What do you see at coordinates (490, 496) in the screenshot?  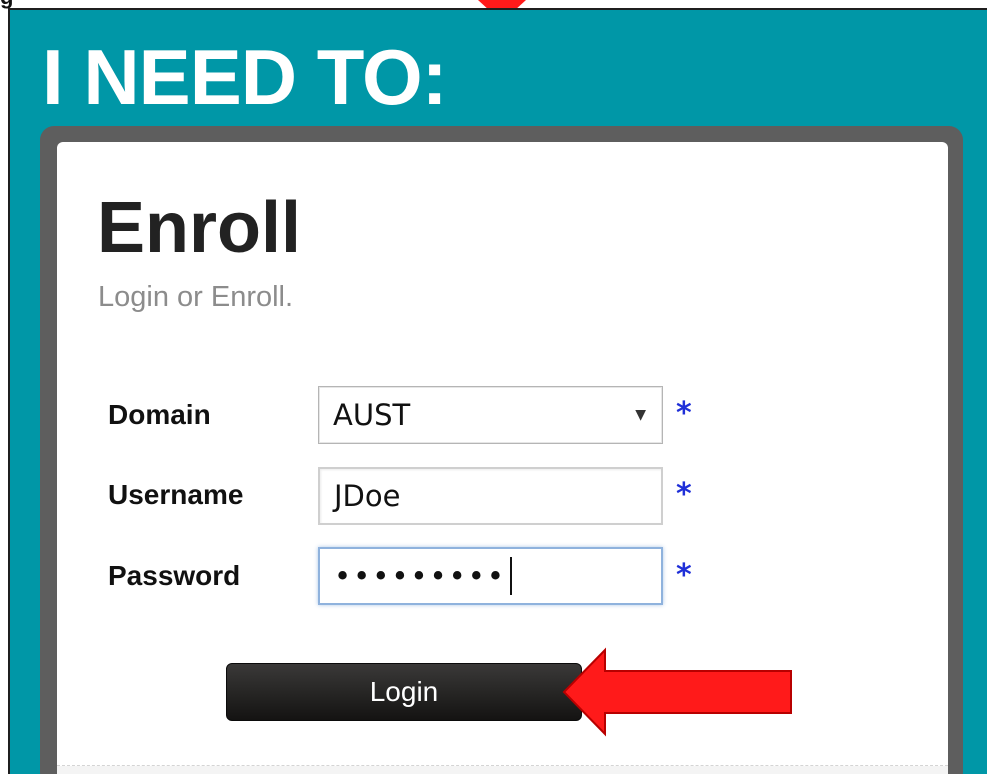 I see `username-input: JDoe` at bounding box center [490, 496].